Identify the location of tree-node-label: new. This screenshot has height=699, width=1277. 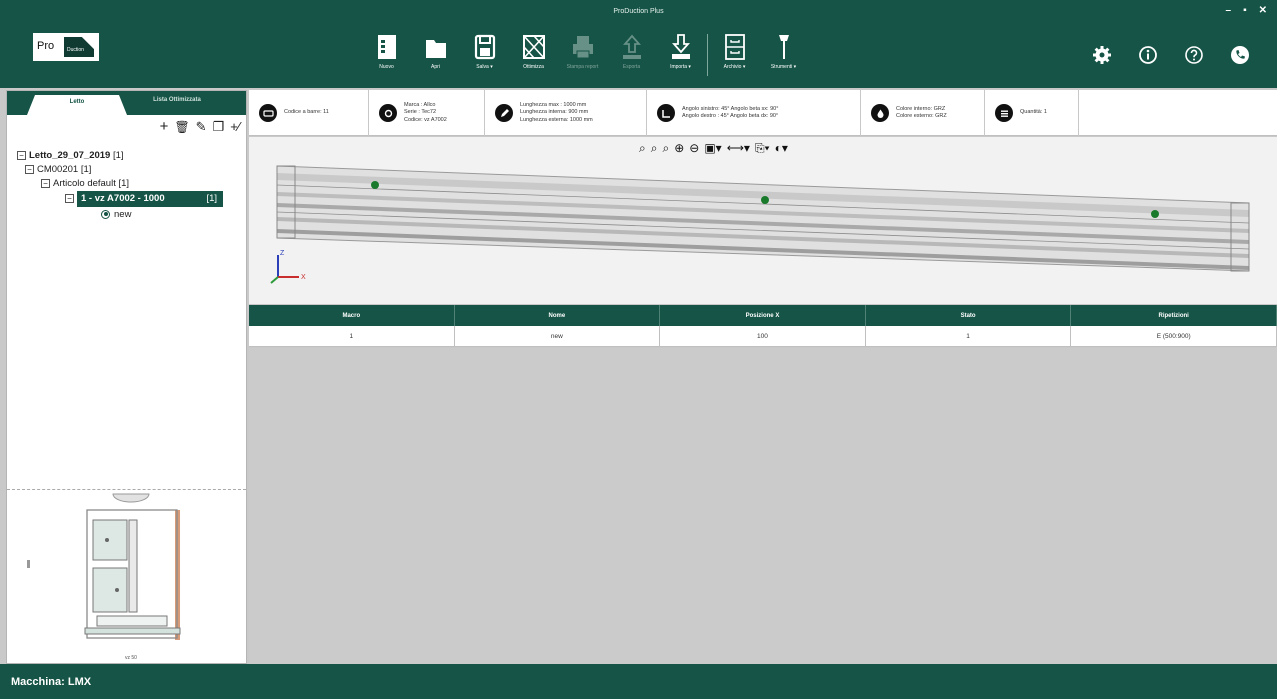
(123, 214).